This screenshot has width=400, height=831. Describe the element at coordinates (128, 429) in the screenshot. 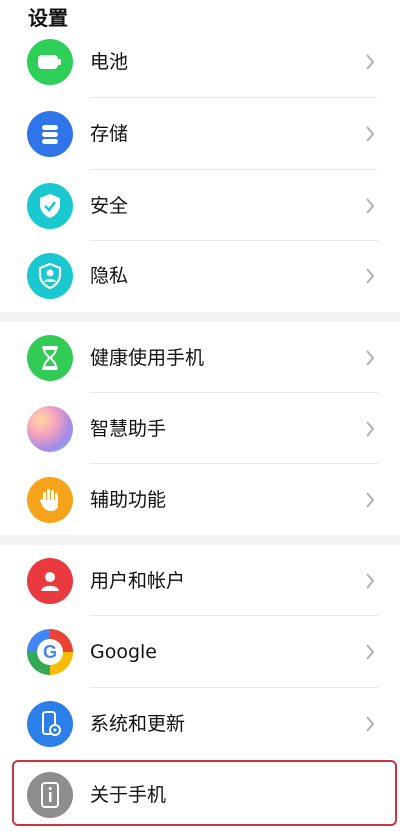

I see `settings-item-label: 智慧助手` at that location.